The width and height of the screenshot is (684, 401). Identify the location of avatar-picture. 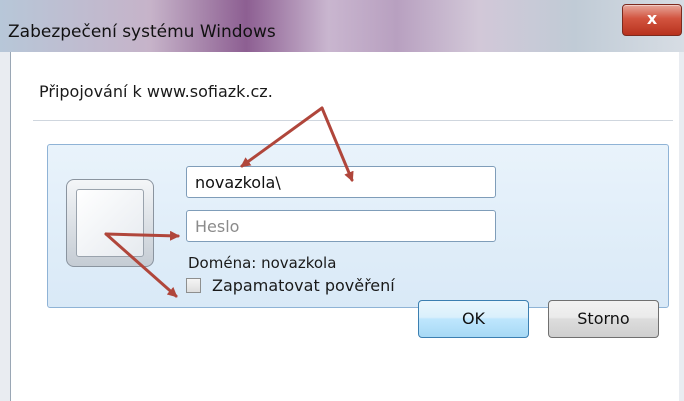
(110, 223).